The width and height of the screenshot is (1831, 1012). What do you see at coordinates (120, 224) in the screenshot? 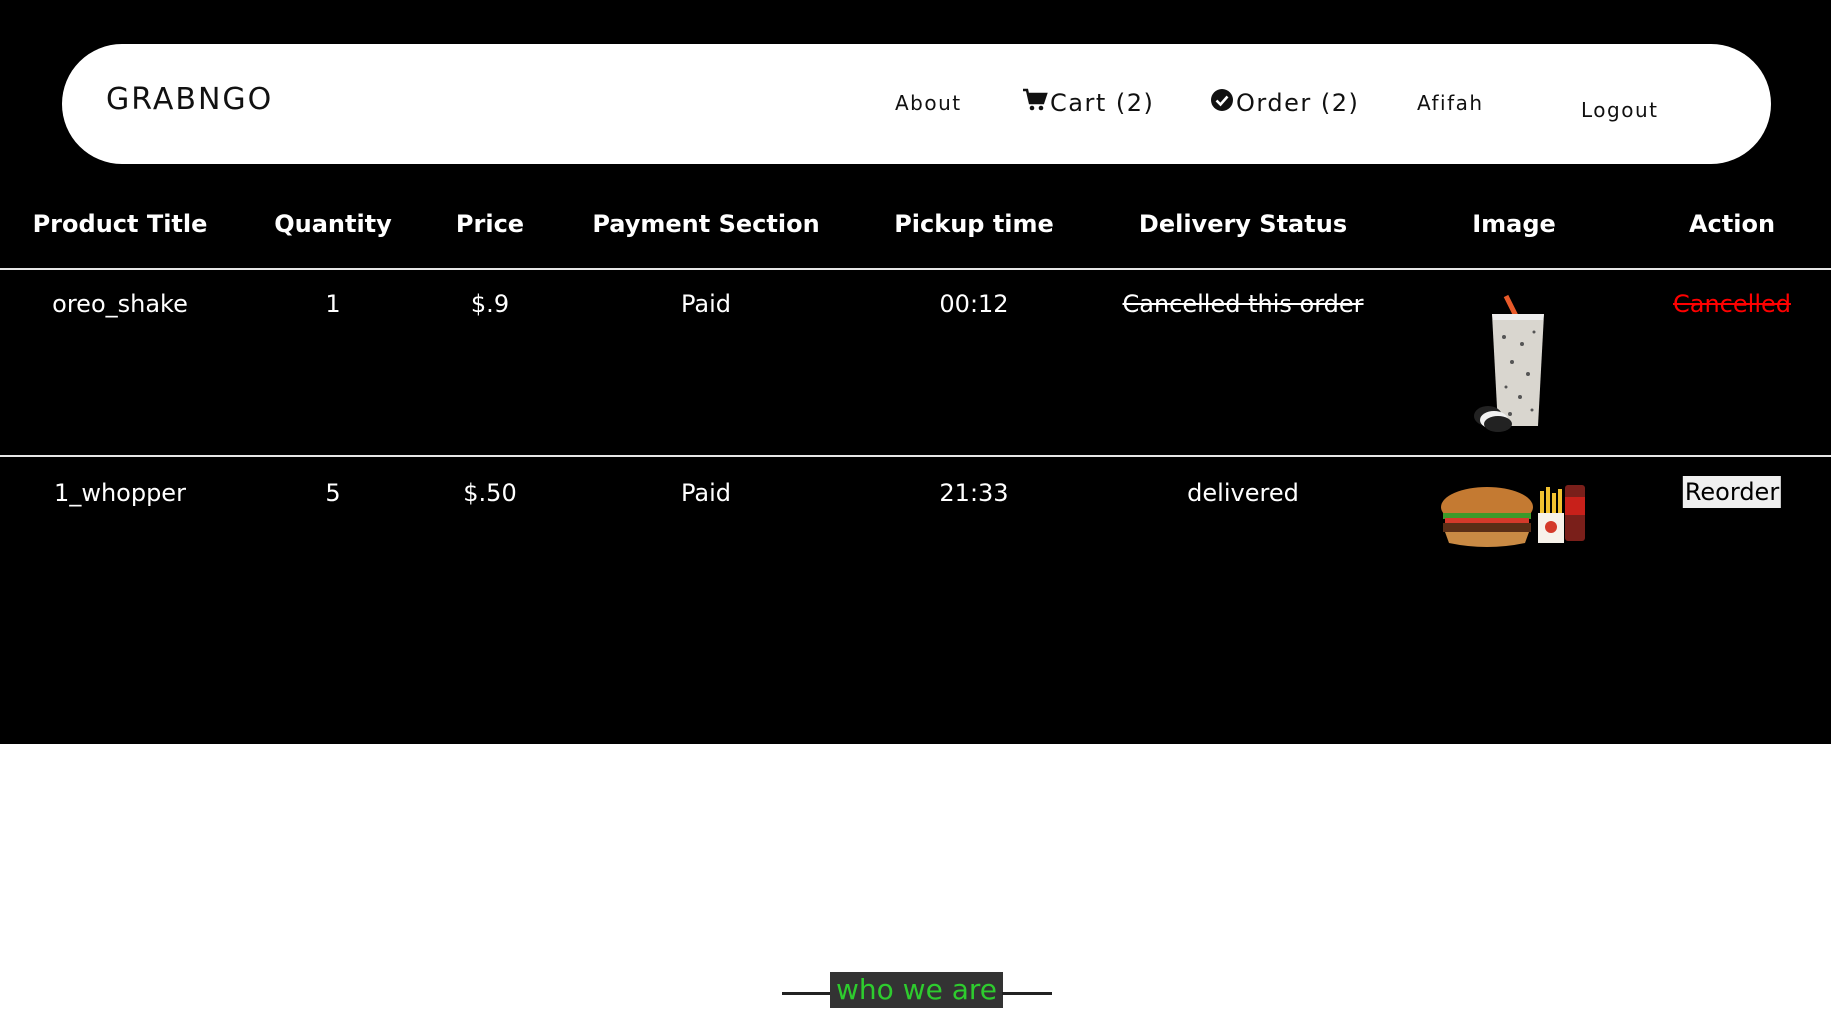
I see `header-product-title: Product Title` at bounding box center [120, 224].